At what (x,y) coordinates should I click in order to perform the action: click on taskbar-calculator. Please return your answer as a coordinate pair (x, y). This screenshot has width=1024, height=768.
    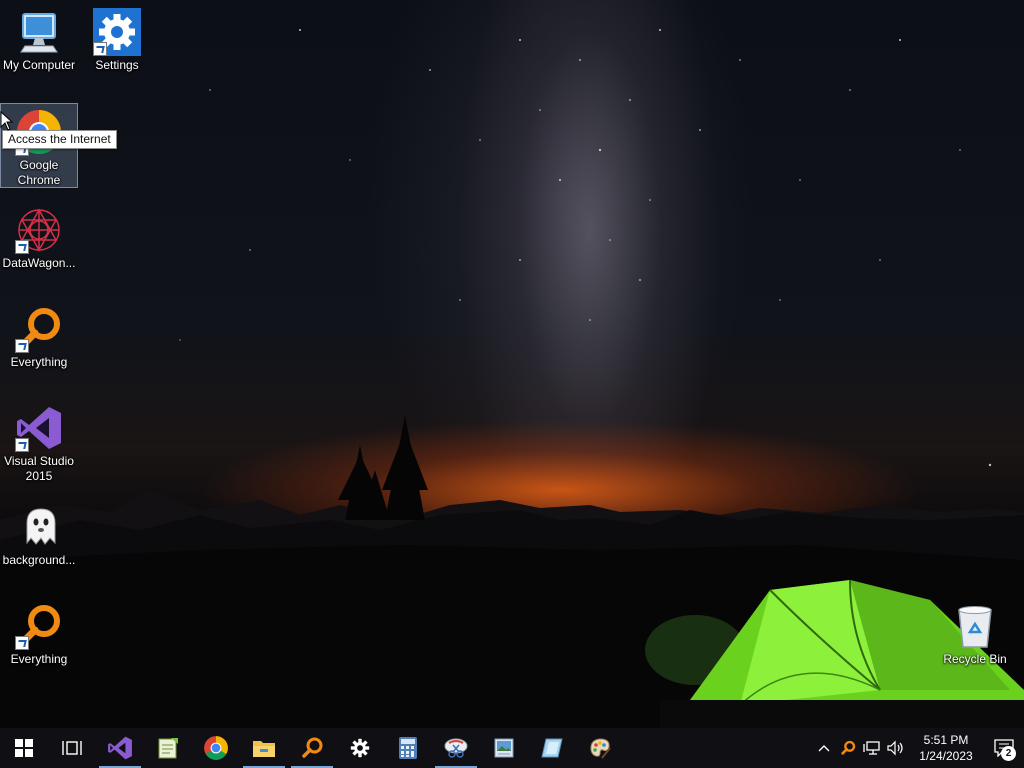
    Looking at the image, I should click on (408, 748).